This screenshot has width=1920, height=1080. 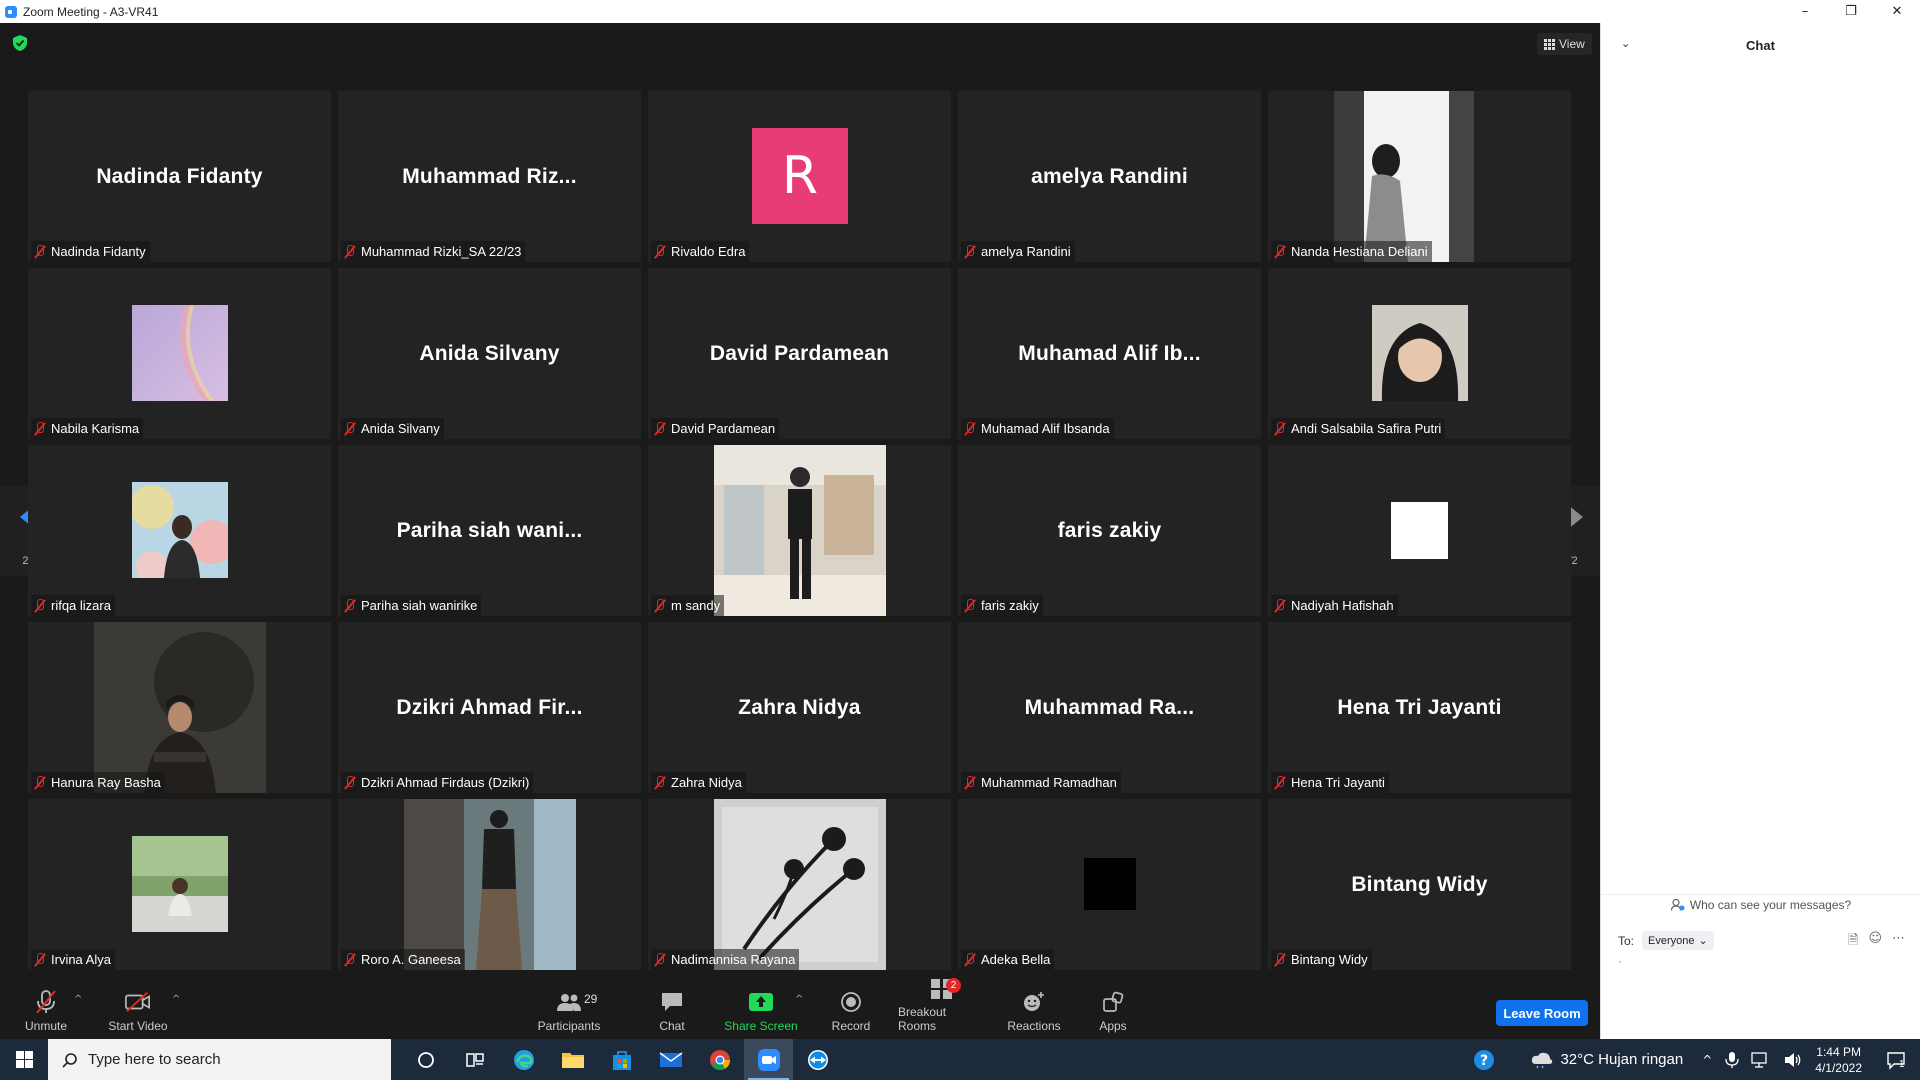 I want to click on participant-tile: Andi Salsabila Safira Putri, so click(x=1419, y=353).